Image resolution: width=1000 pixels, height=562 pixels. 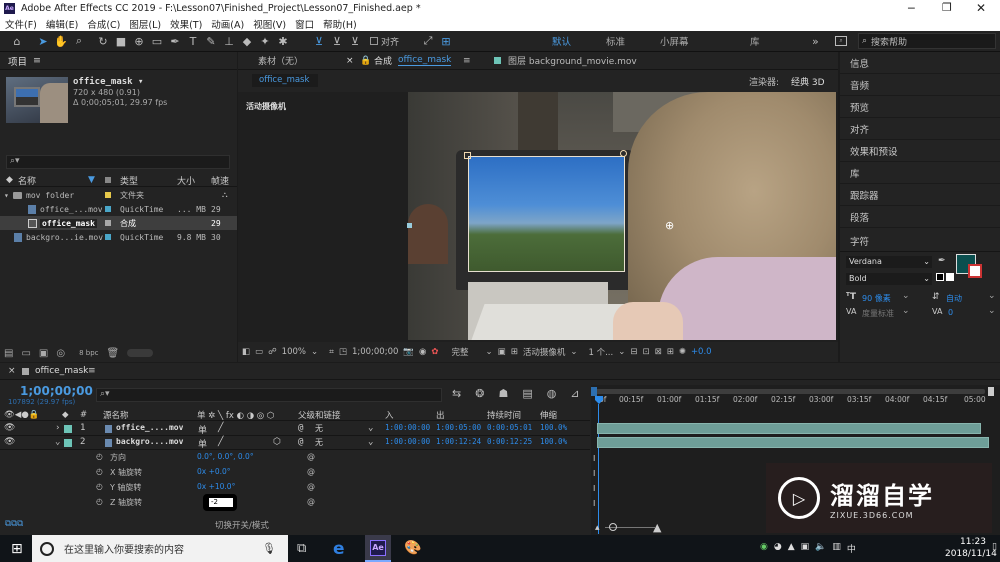 I want to click on header-name: 名称, so click(x=27, y=180).